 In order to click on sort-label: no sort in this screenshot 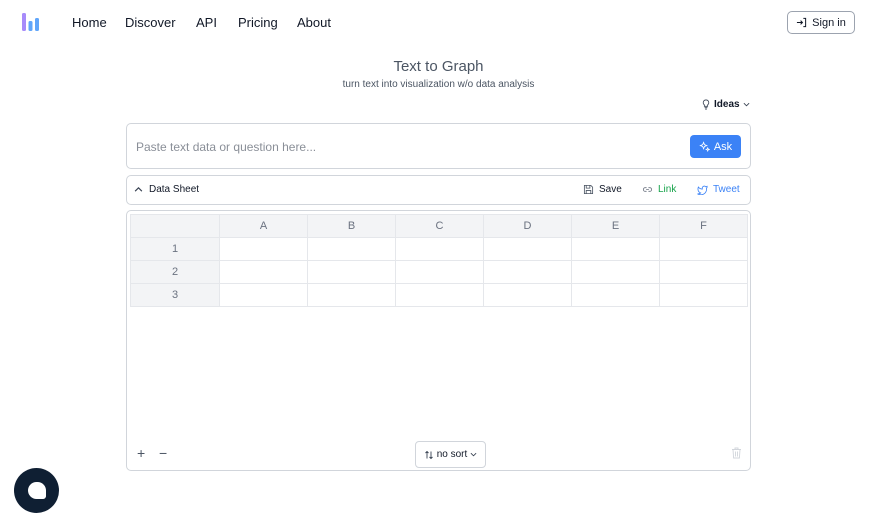, I will do `click(452, 454)`.